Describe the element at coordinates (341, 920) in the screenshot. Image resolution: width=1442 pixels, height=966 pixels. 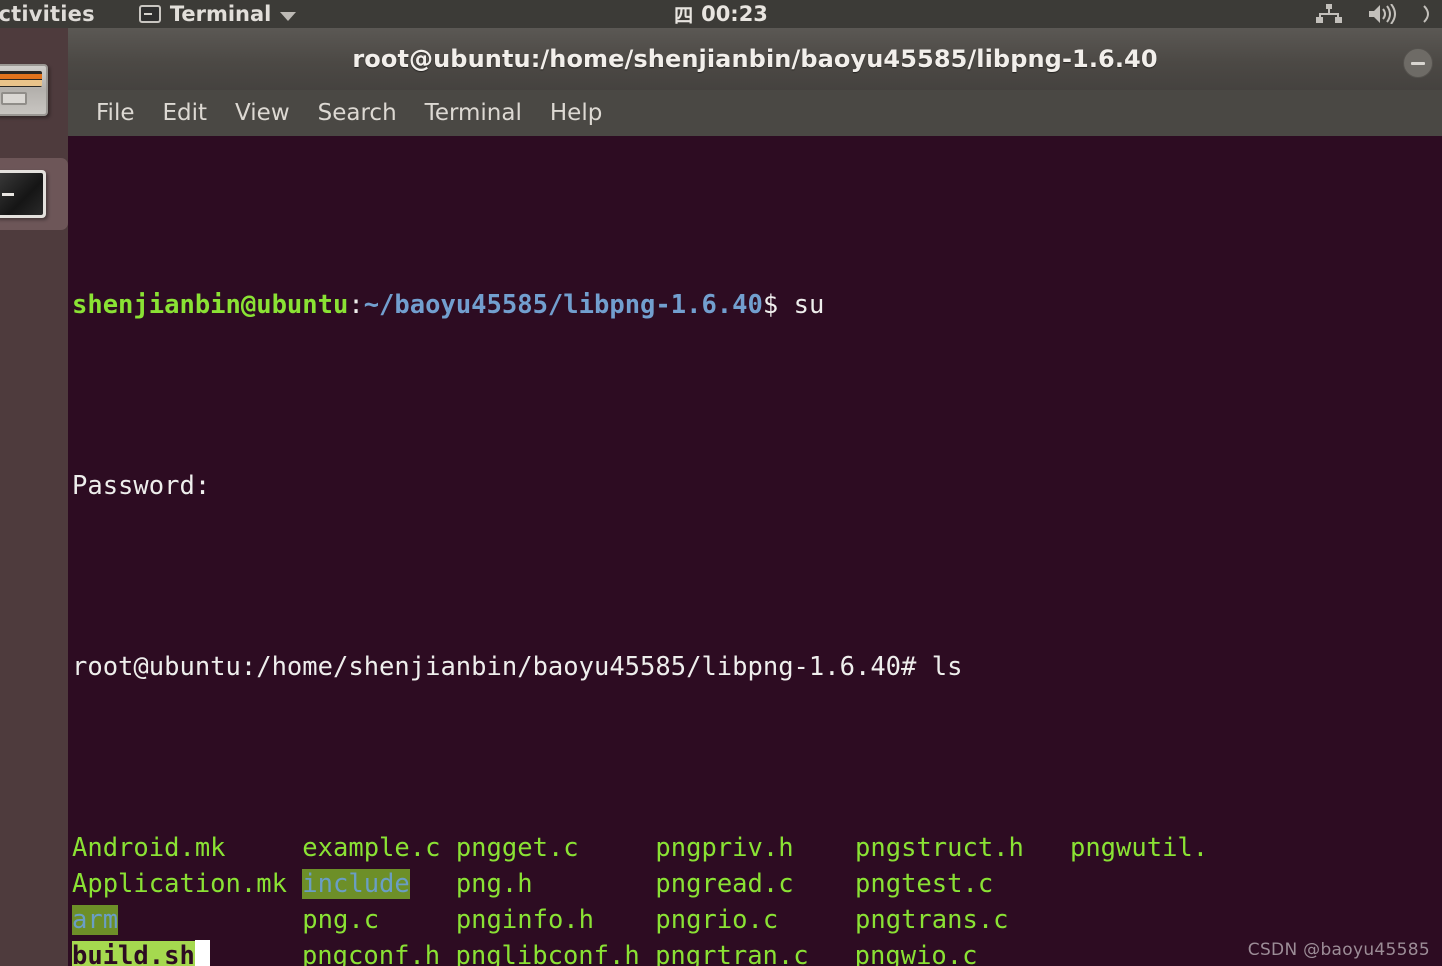
I see `ls-entry-file: png.c` at that location.